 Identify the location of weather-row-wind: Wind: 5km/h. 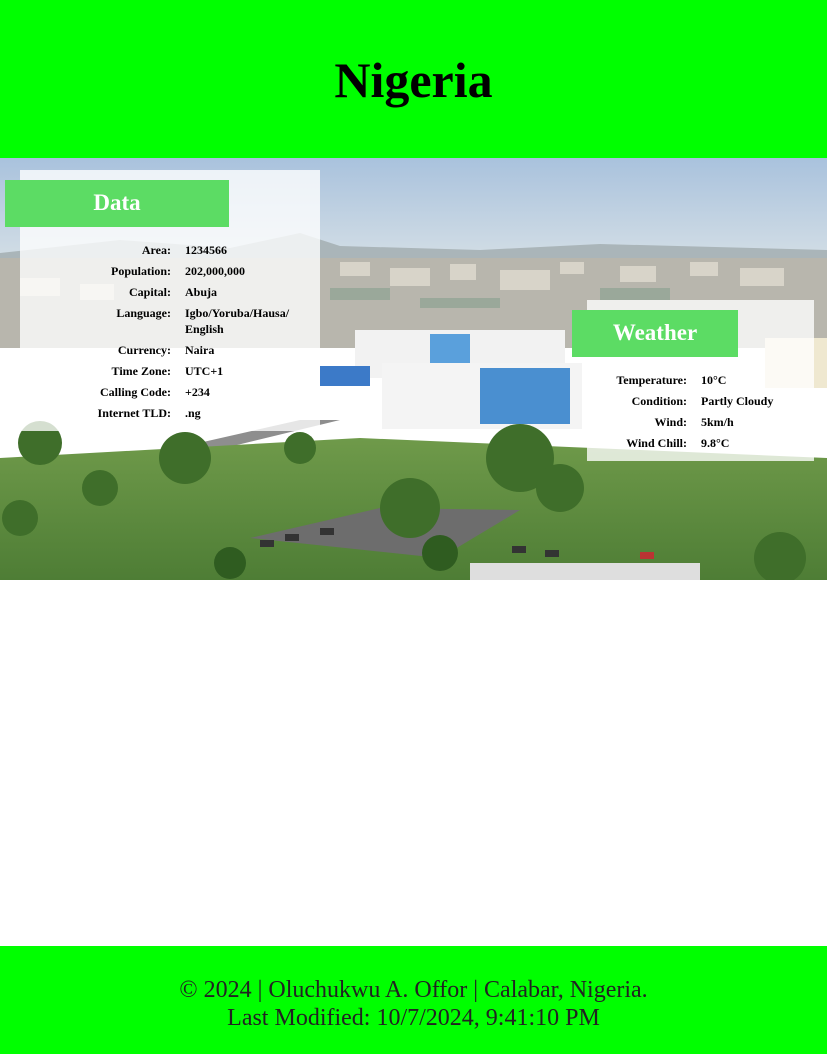
(700, 422).